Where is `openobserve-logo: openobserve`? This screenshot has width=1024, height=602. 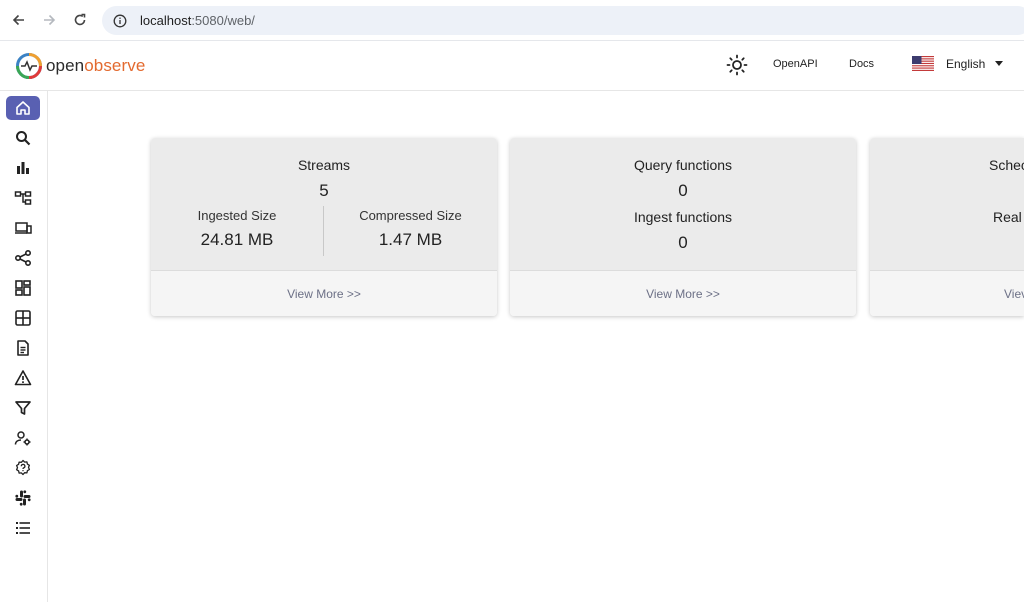 openobserve-logo: openobserve is located at coordinates (80, 66).